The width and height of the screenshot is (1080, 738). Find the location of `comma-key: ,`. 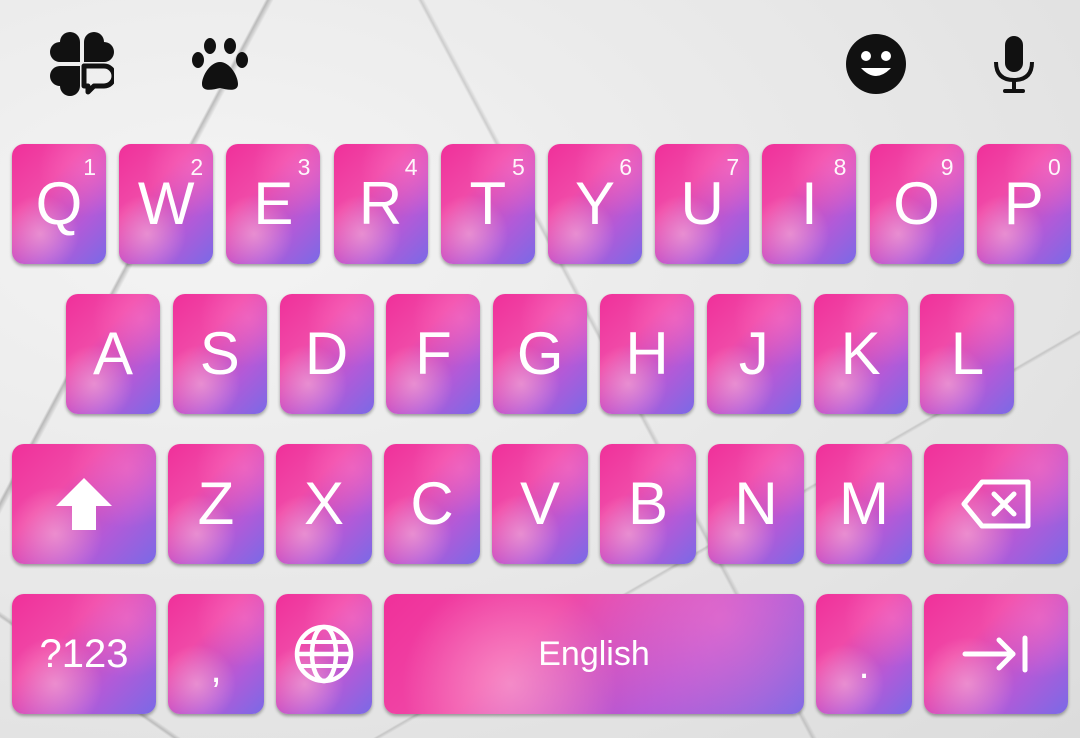

comma-key: , is located at coordinates (216, 654).